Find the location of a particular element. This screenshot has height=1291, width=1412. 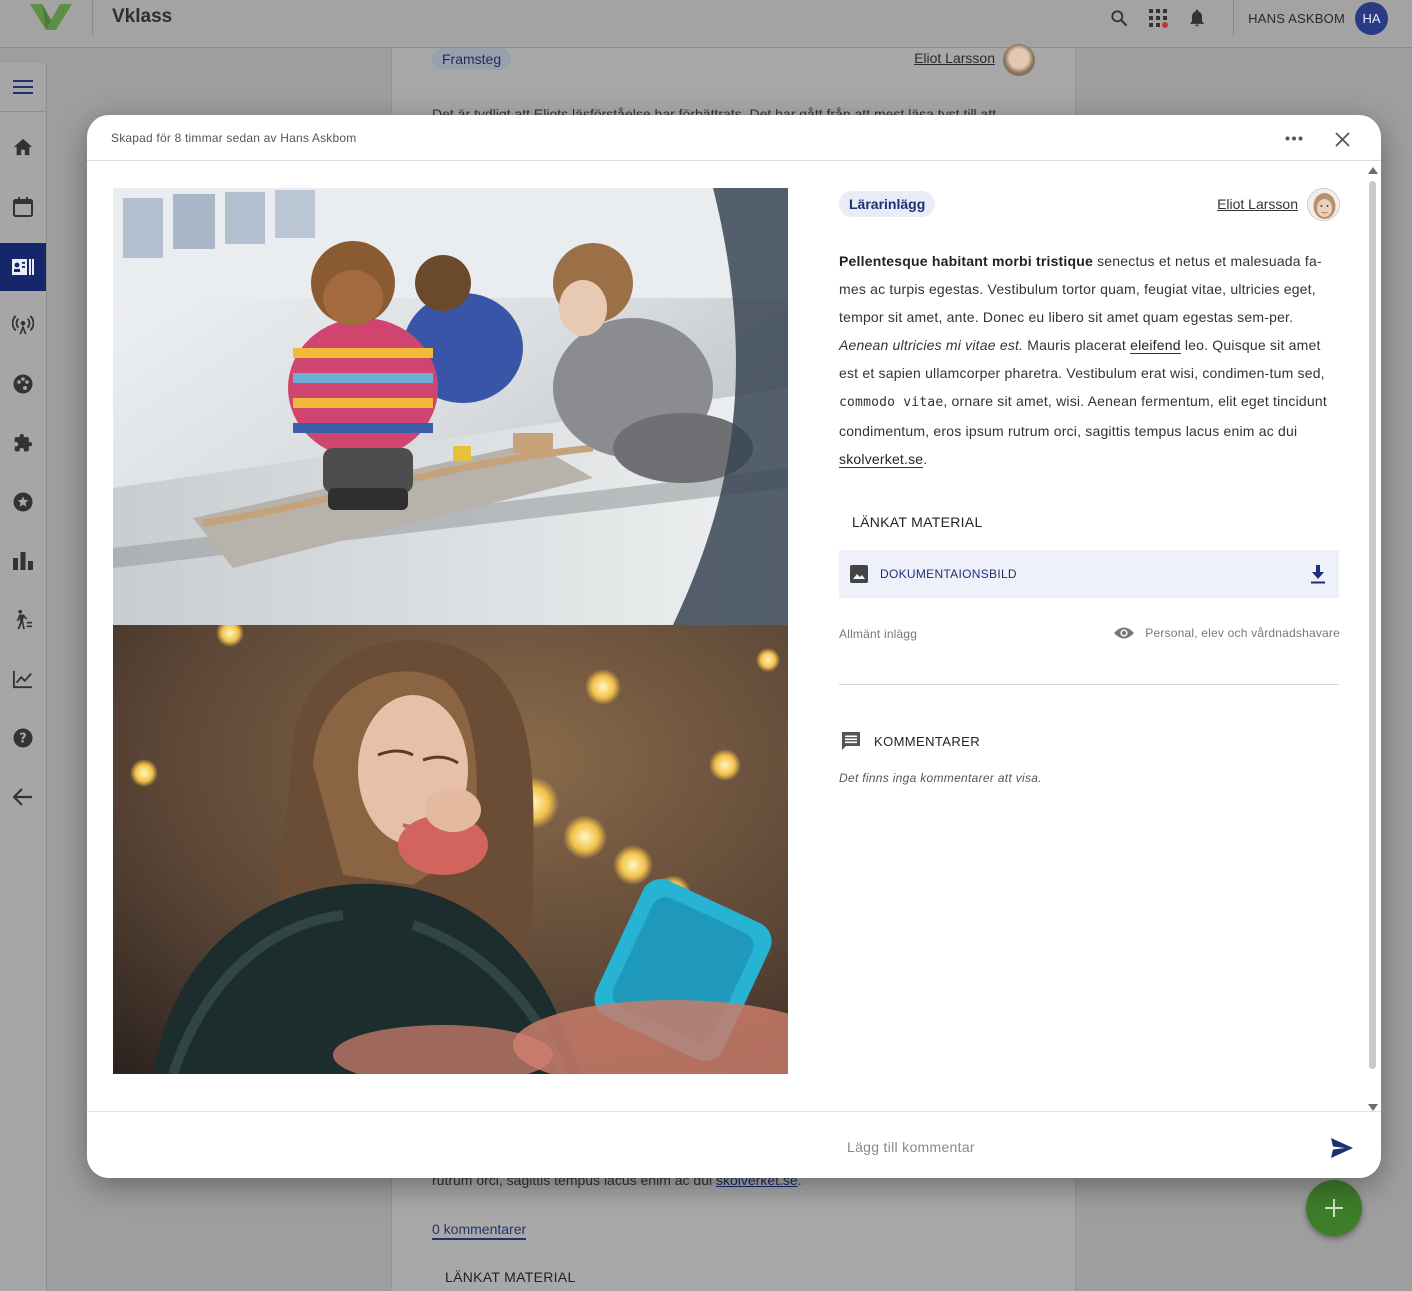

more-options-button is located at coordinates (1294, 138).